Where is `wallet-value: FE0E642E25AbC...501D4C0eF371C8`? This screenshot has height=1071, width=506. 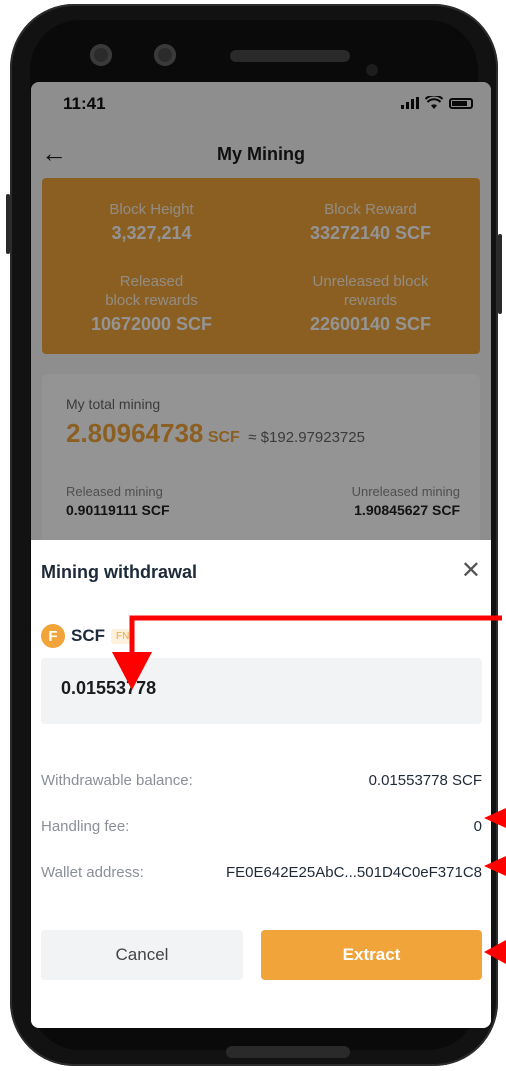 wallet-value: FE0E642E25AbC...501D4C0eF371C8 is located at coordinates (354, 872).